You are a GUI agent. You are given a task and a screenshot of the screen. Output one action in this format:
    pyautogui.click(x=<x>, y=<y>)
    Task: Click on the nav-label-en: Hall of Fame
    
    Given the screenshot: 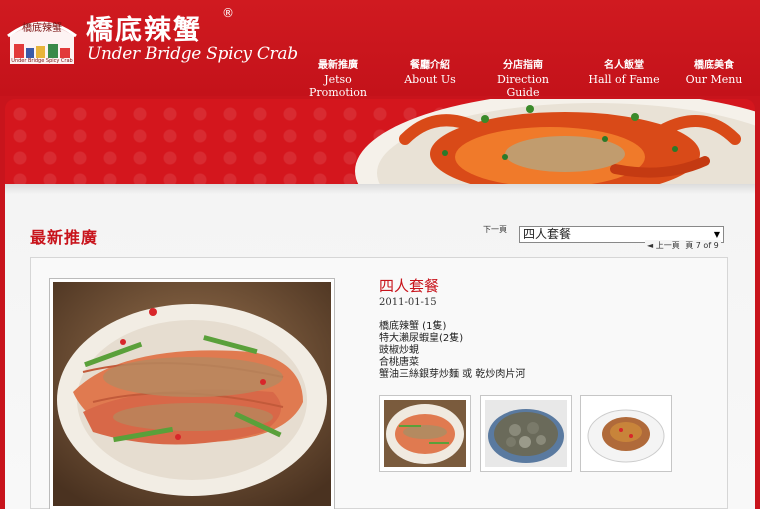 What is the action you would take?
    pyautogui.click(x=624, y=79)
    